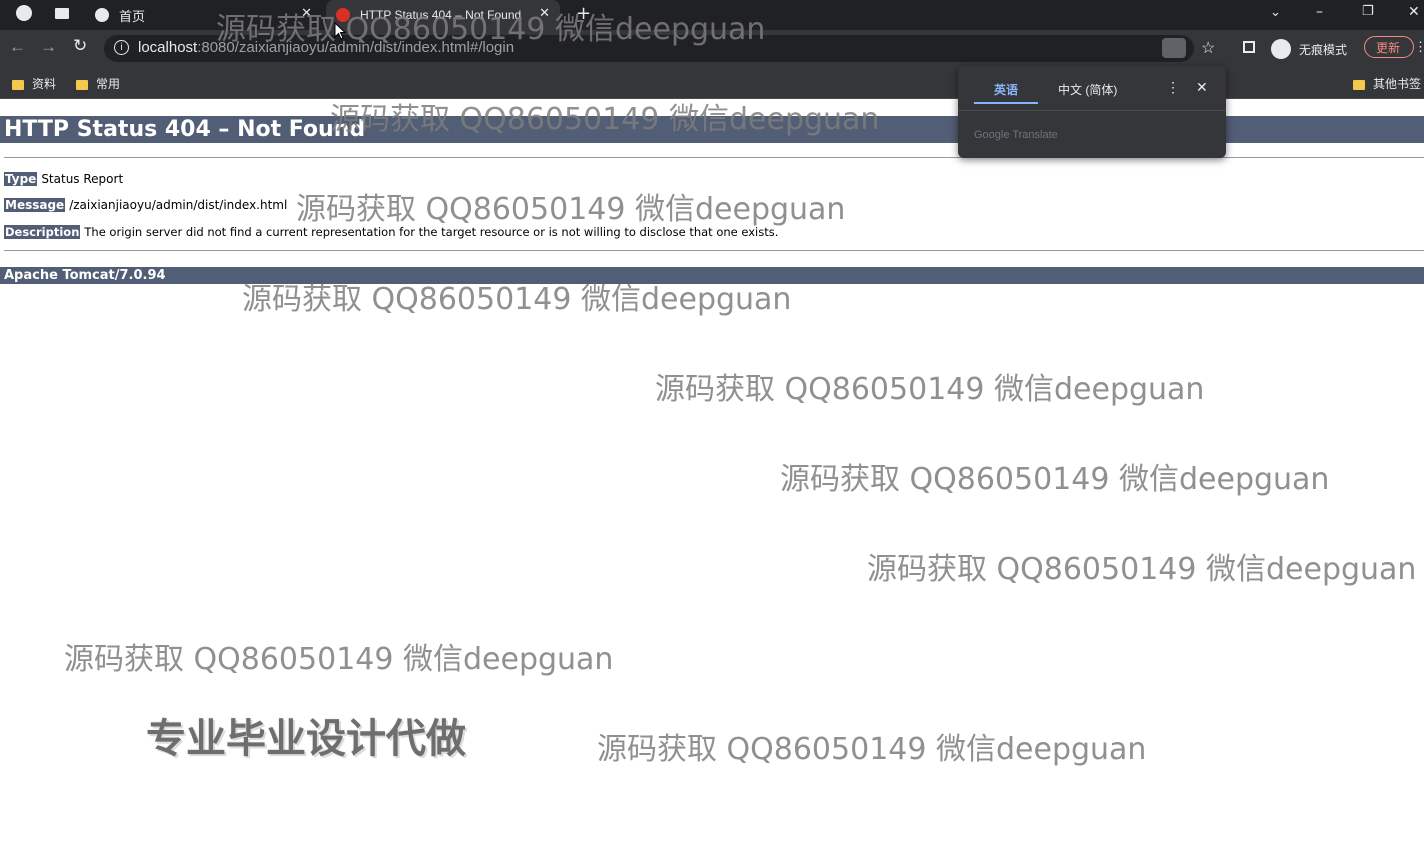  Describe the element at coordinates (34, 83) in the screenshot. I see `bookmark-folder-ziliao: 资料` at that location.